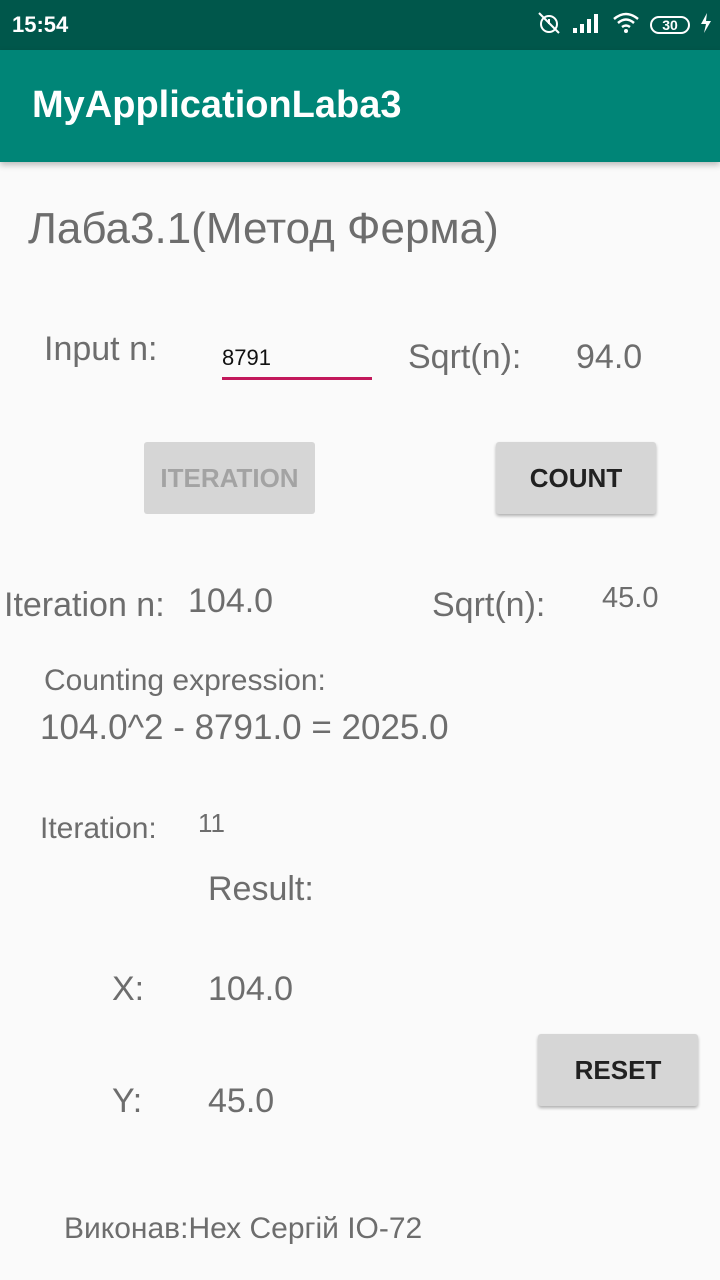 Image resolution: width=720 pixels, height=1280 pixels. I want to click on wifi-icon, so click(626, 25).